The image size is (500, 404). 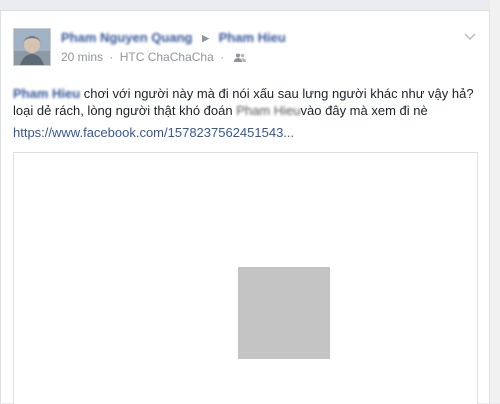 What do you see at coordinates (206, 38) in the screenshot?
I see `to-arrow-icon: ▶` at bounding box center [206, 38].